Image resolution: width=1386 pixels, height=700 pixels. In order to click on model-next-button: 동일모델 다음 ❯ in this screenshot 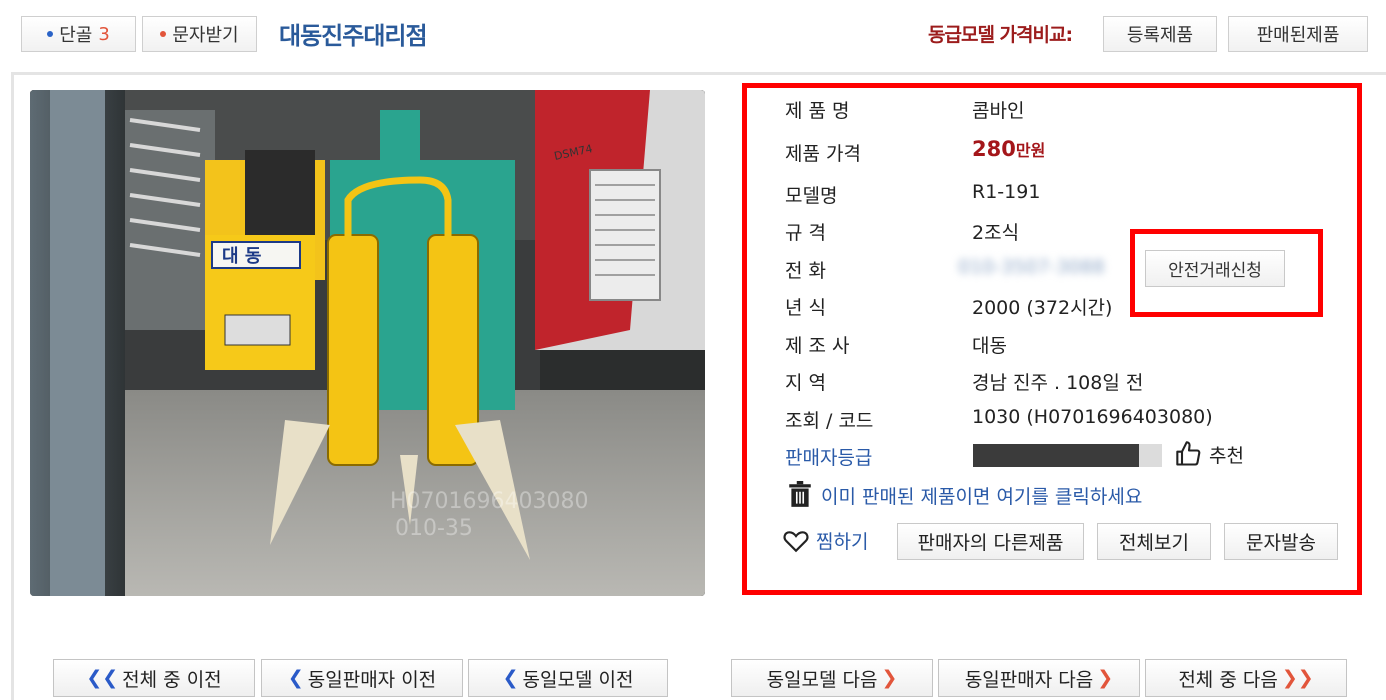, I will do `click(832, 678)`.